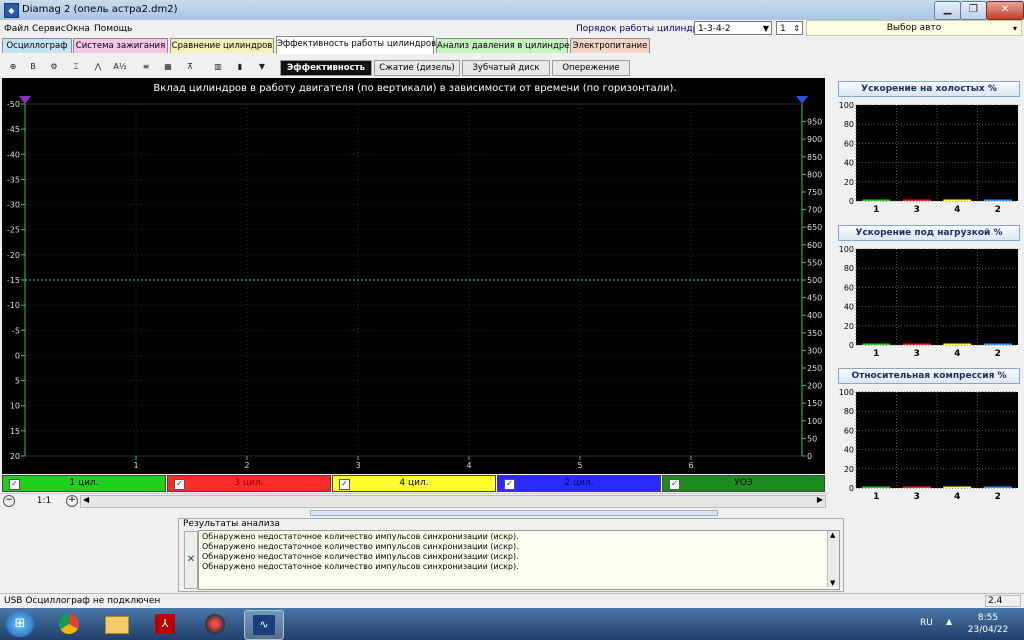  I want to click on filter-icon: ≡, so click(146, 66).